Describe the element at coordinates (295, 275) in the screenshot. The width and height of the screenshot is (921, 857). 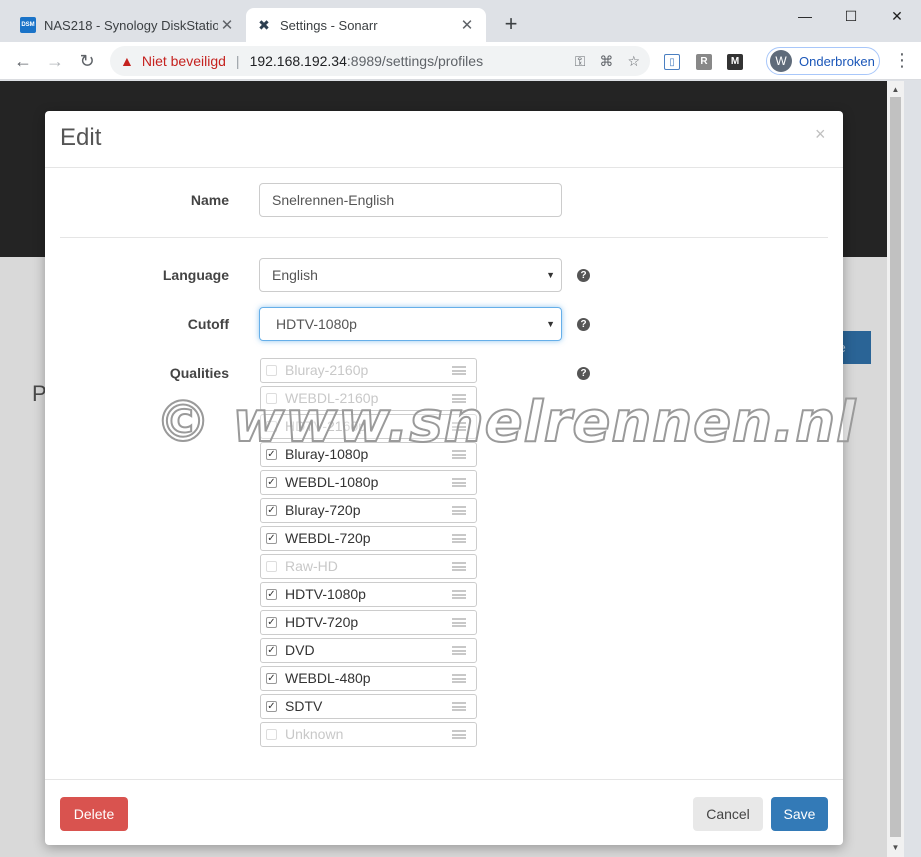
I see `language-value: English` at that location.